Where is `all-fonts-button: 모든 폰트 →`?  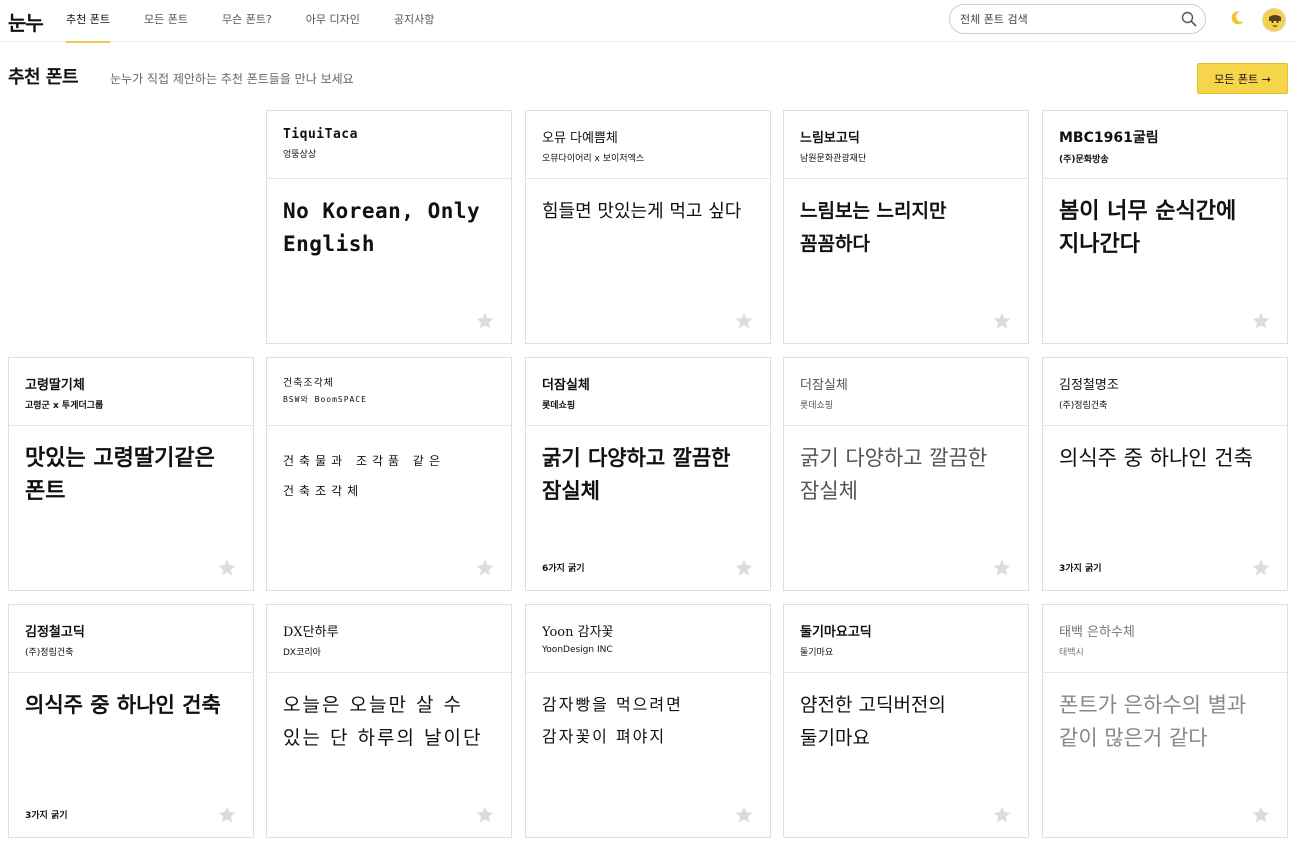
all-fonts-button: 모든 폰트 → is located at coordinates (1242, 78).